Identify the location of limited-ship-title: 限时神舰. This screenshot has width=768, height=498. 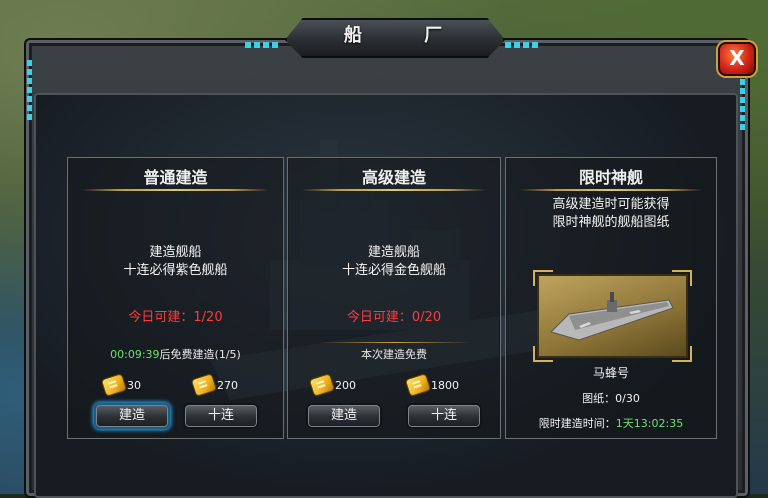
(610, 177).